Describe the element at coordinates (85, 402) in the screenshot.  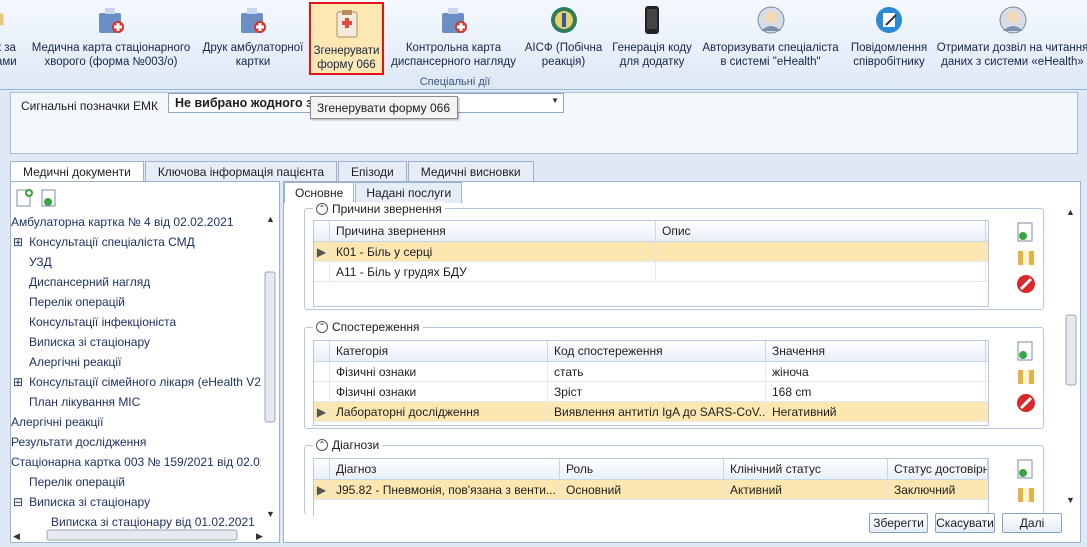
I see `tree-item-label: План лікування МІС` at that location.